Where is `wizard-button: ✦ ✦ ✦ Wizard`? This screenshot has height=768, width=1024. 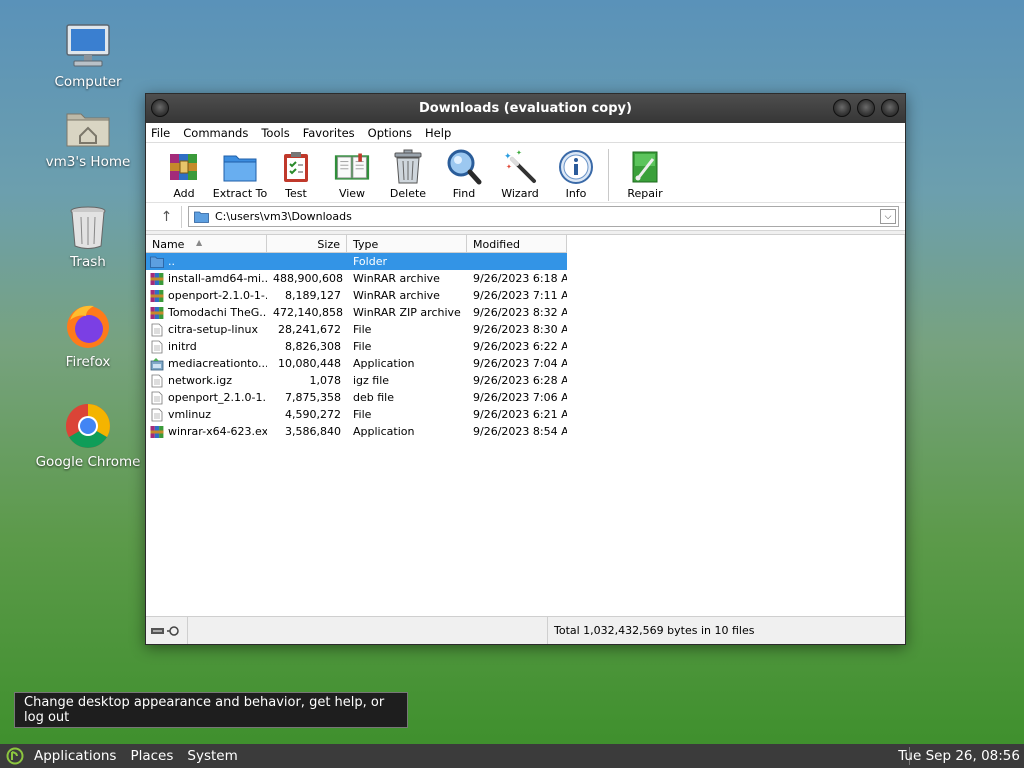
wizard-button: ✦ ✦ ✦ Wizard is located at coordinates (520, 174).